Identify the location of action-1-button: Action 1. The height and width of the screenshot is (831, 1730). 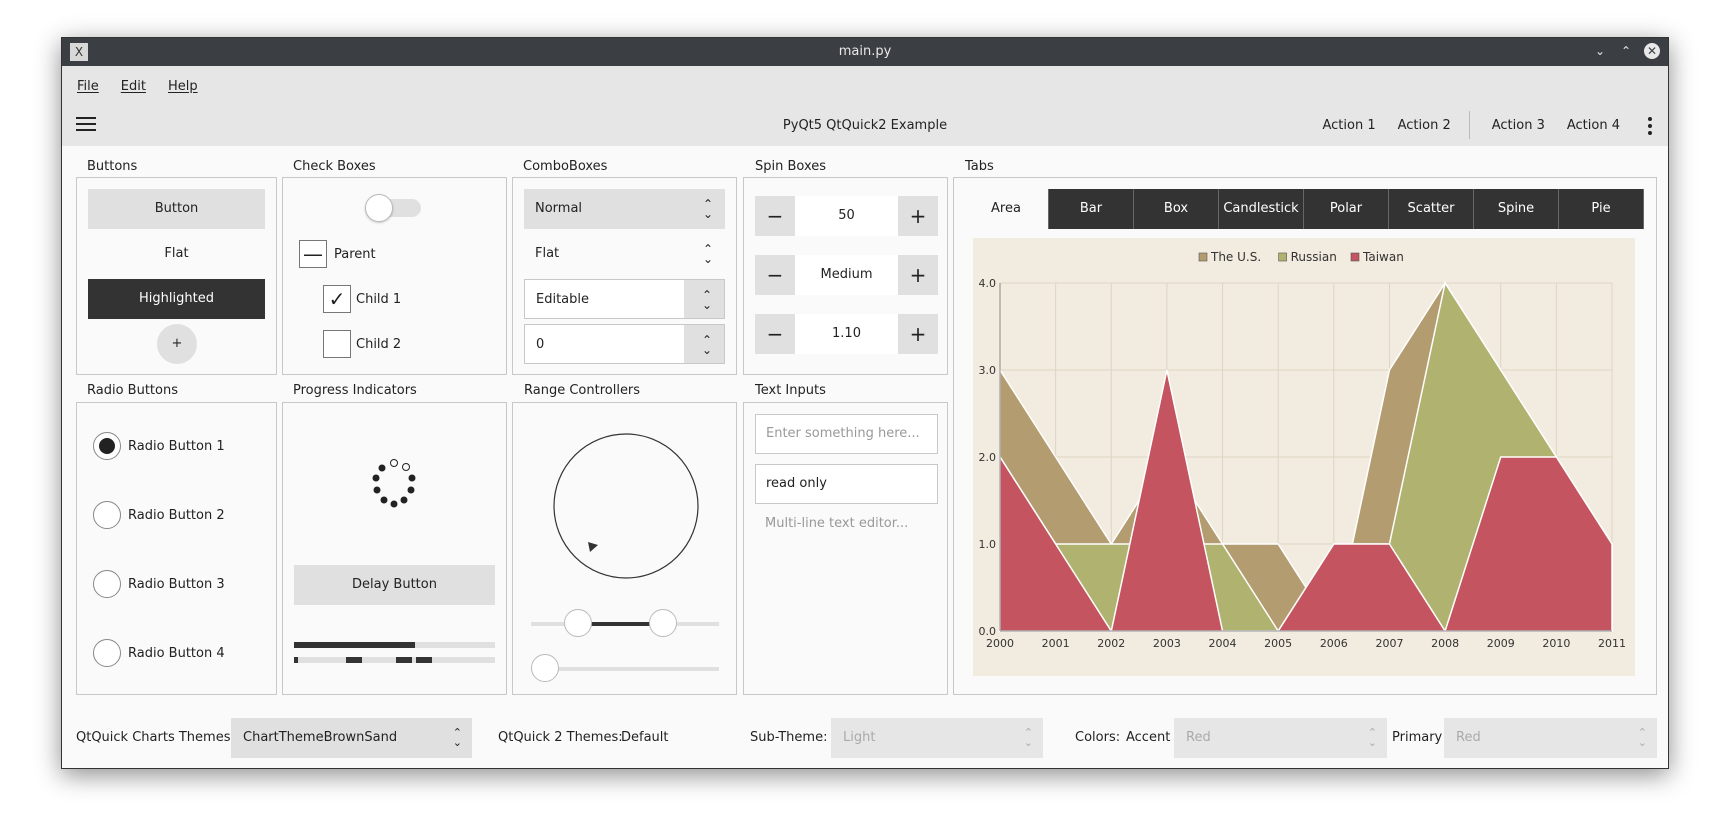
(1349, 128).